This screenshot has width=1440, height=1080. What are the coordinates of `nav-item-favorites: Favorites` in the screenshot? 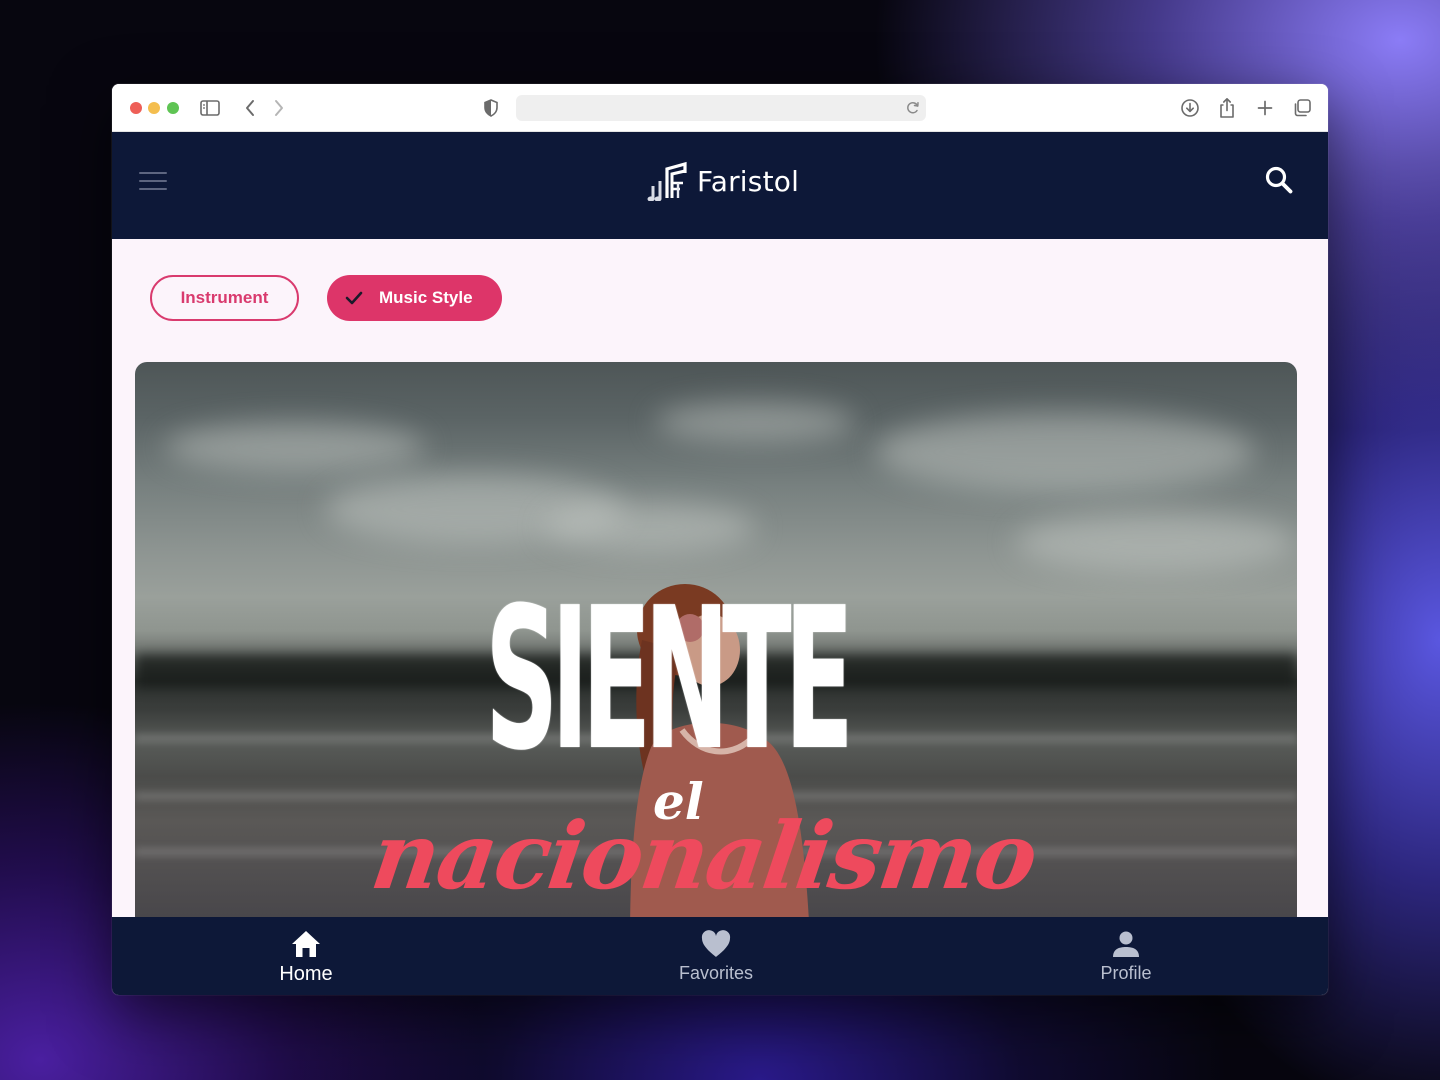 It's located at (716, 956).